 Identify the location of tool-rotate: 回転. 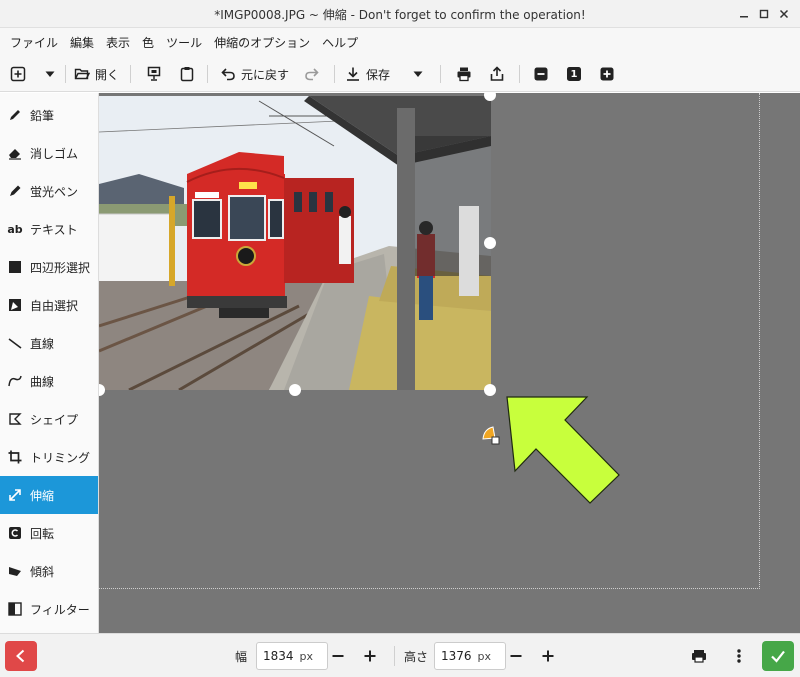
(49, 533).